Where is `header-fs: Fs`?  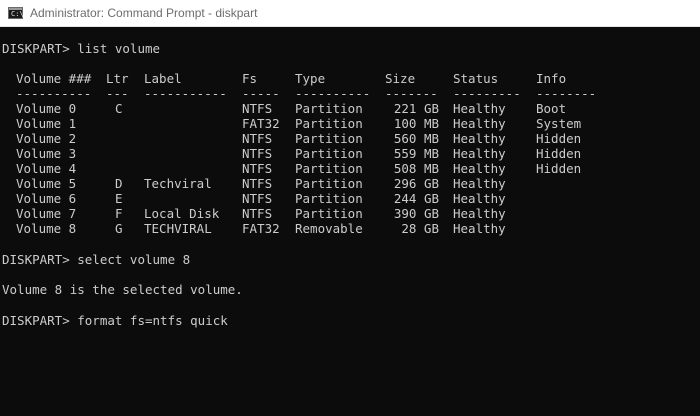 header-fs: Fs is located at coordinates (250, 78).